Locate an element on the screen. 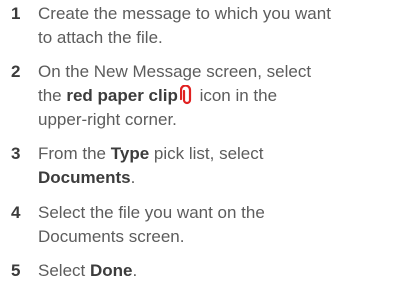 The height and width of the screenshot is (293, 411). step-text-segment: the is located at coordinates (52, 95).